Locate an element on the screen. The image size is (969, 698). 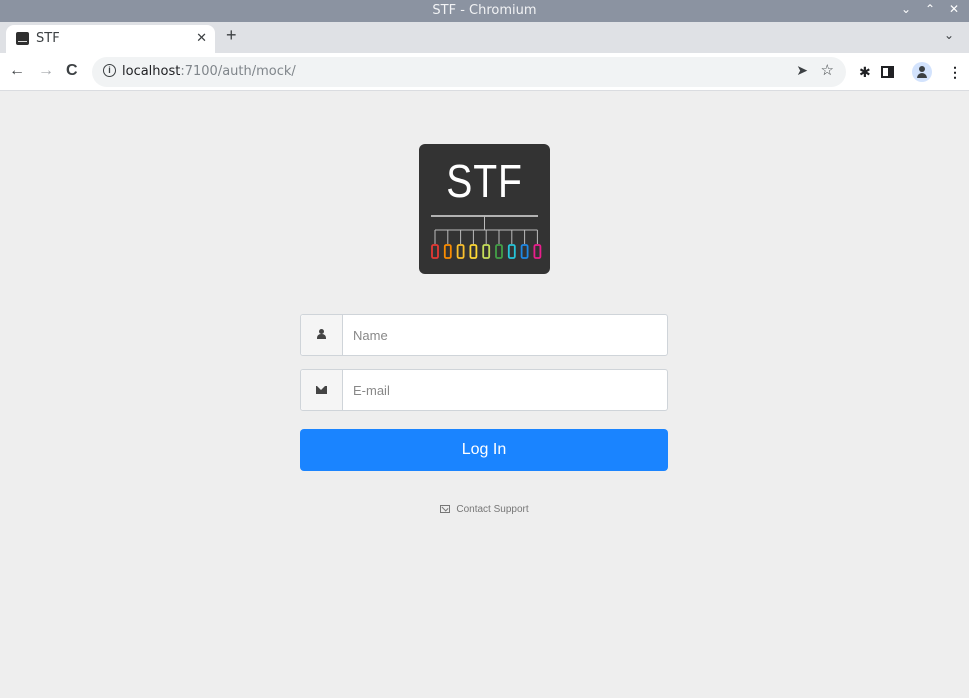
email-input-group is located at coordinates (484, 390).